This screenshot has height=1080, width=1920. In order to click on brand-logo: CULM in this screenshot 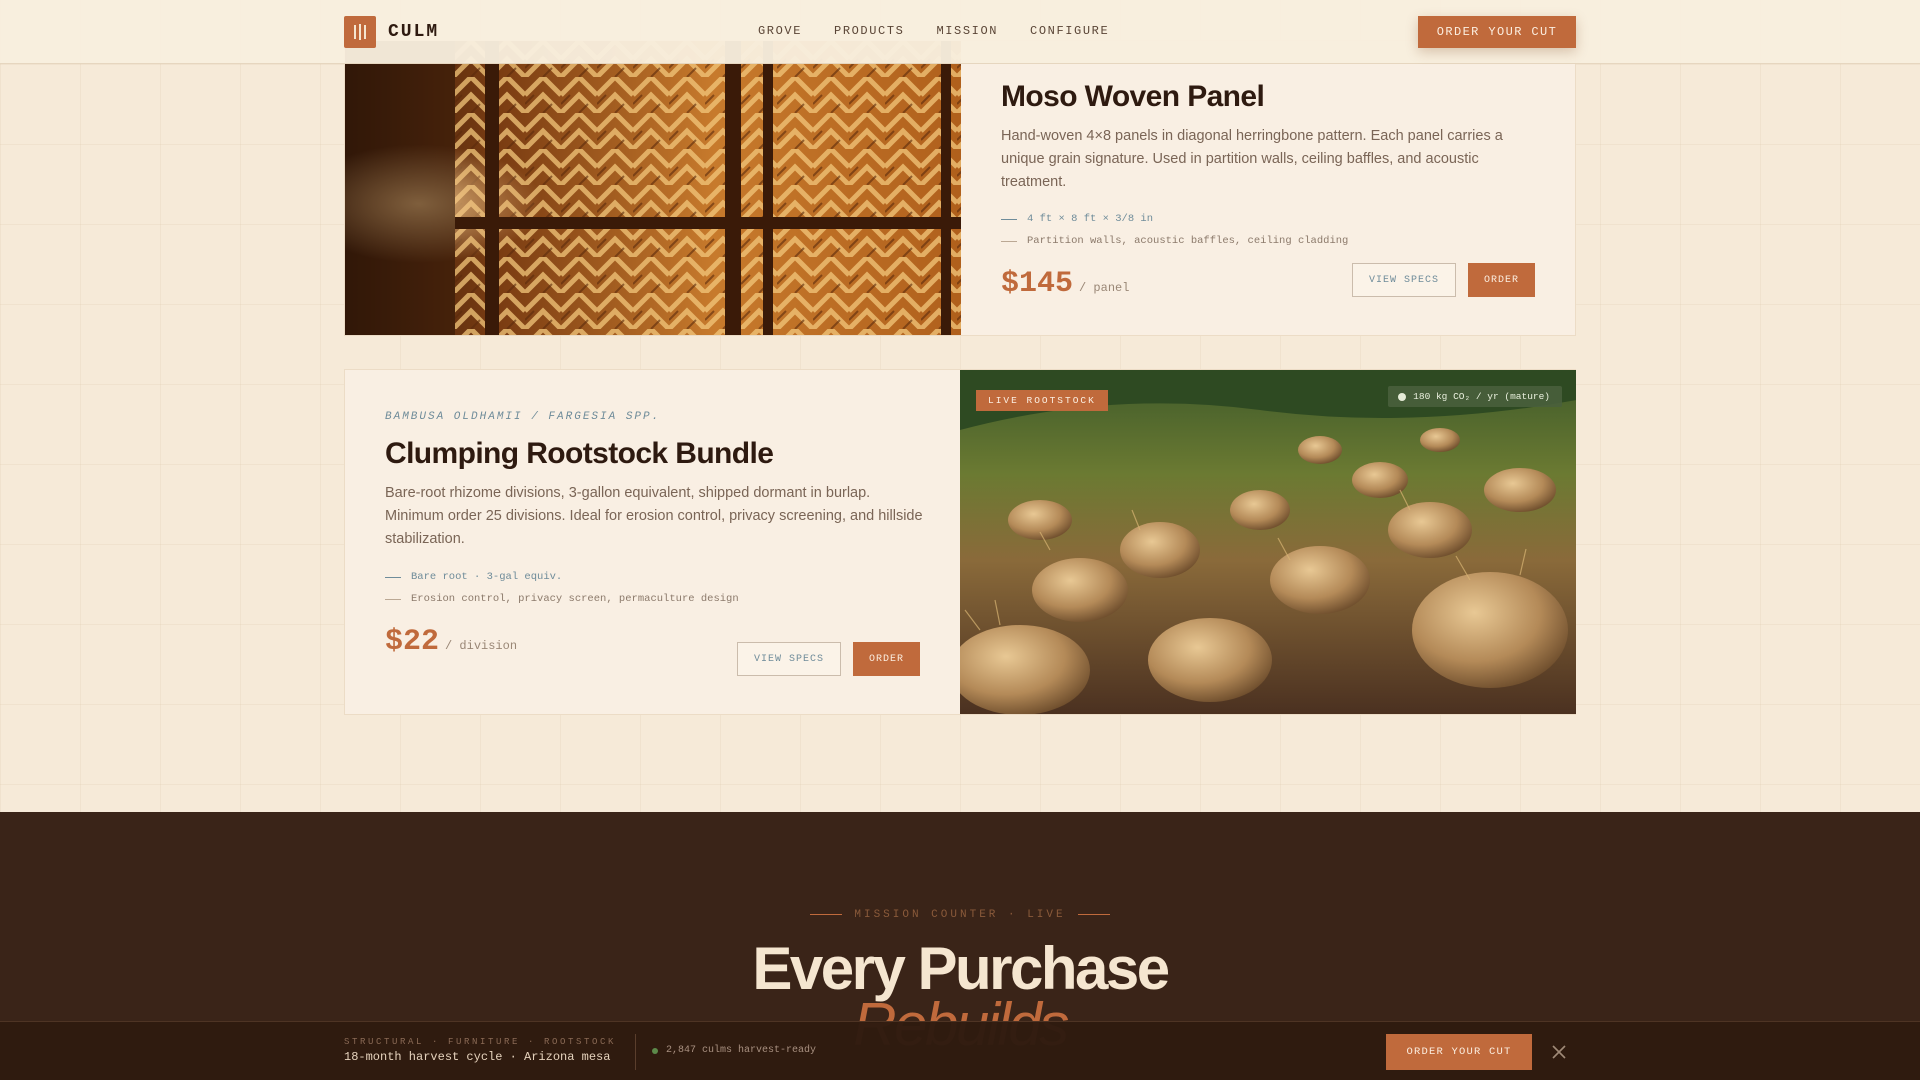, I will do `click(391, 32)`.